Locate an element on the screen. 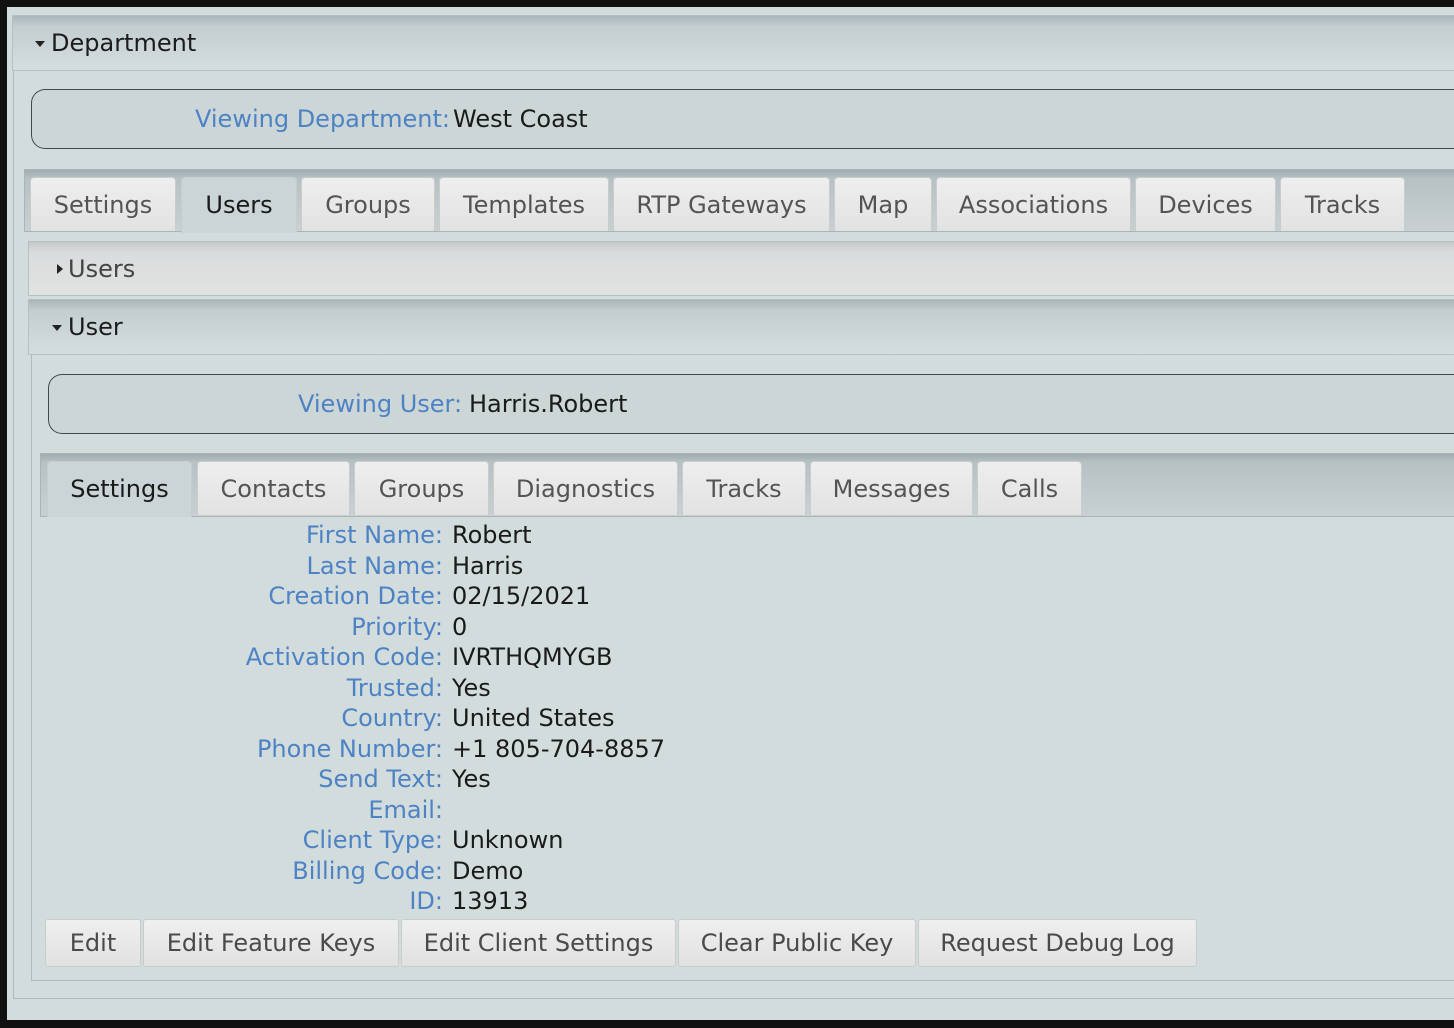 This screenshot has width=1454, height=1028. field-priority: Priority: 0 is located at coordinates (457, 628).